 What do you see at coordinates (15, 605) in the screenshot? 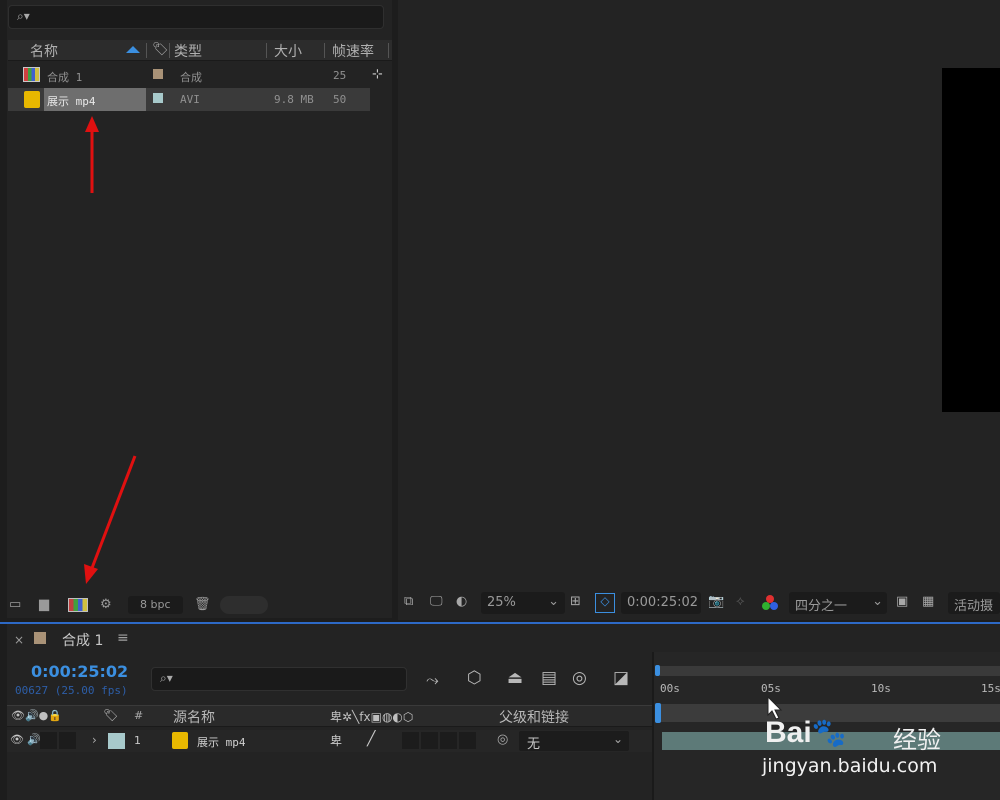
I see `interpret-footage-icon: ▭` at bounding box center [15, 605].